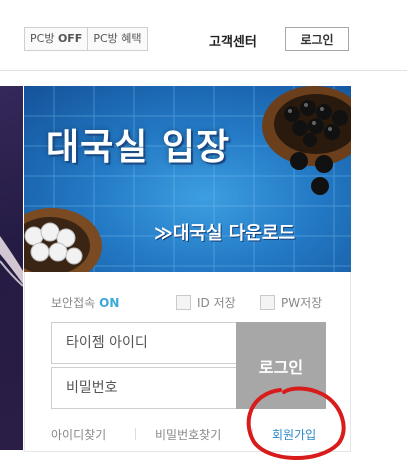 The width and height of the screenshot is (407, 468). I want to click on login-options: 보안접속 ON ID 저장 PW저장, so click(201, 303).